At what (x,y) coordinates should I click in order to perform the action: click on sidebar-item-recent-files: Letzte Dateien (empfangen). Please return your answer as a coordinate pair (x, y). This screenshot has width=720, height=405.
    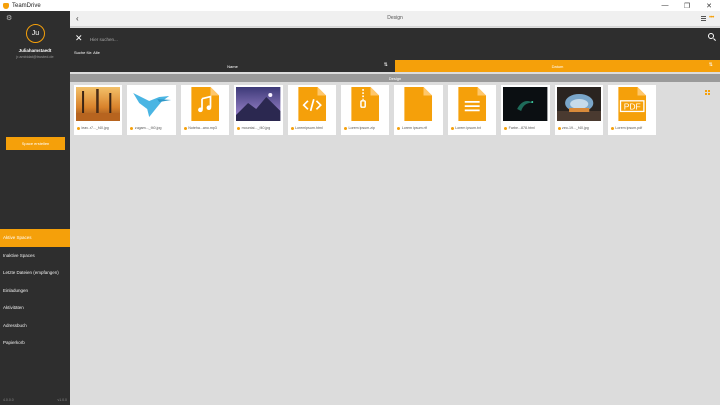
    Looking at the image, I should click on (35, 273).